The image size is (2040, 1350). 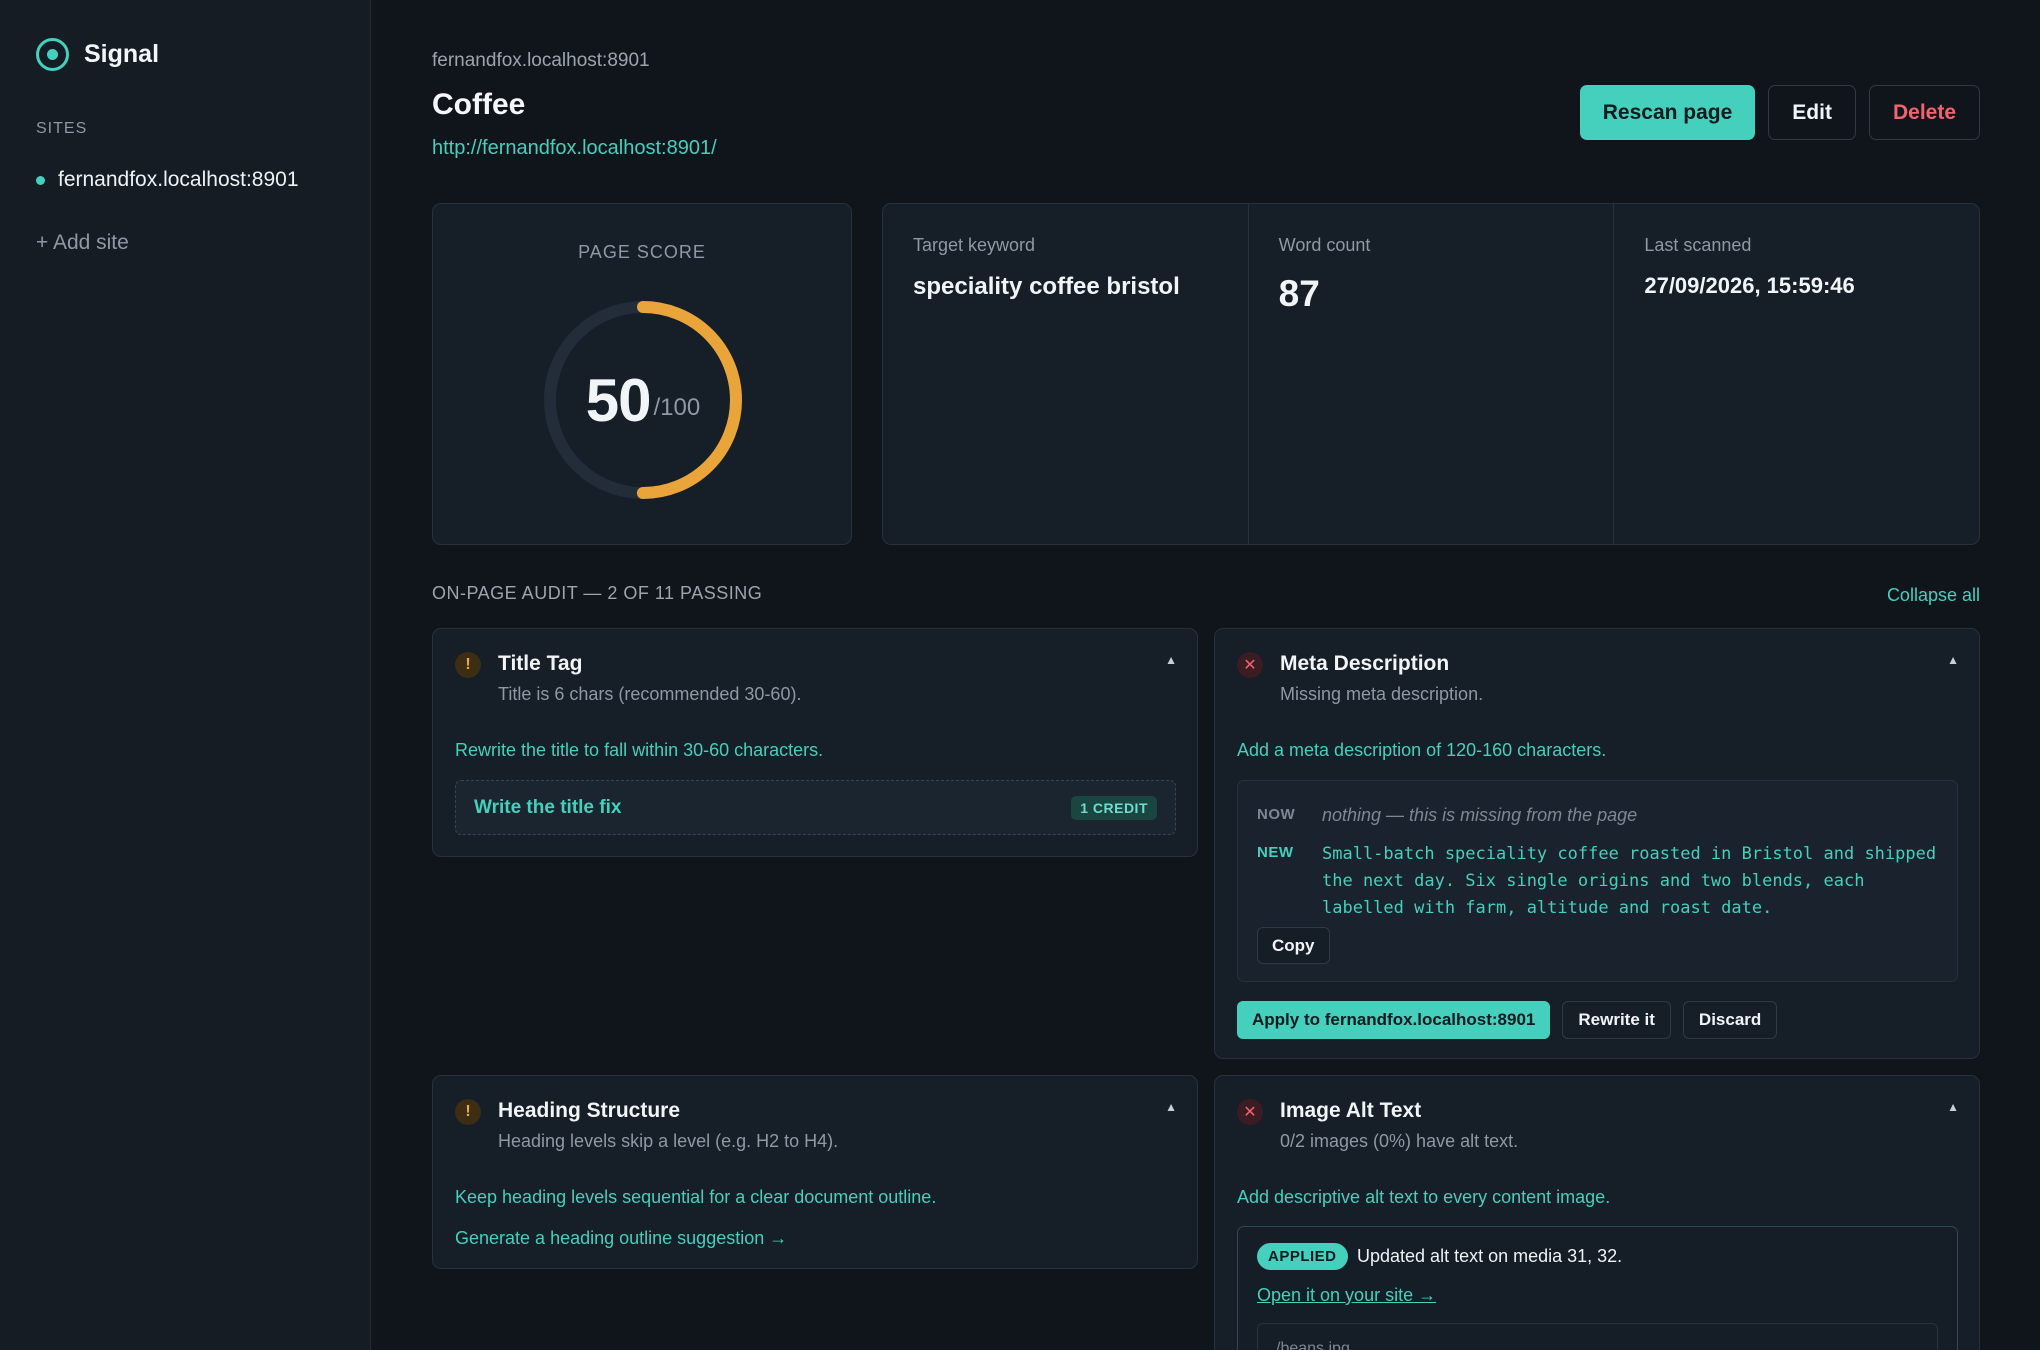 What do you see at coordinates (1924, 112) in the screenshot?
I see `delete-button: Delete` at bounding box center [1924, 112].